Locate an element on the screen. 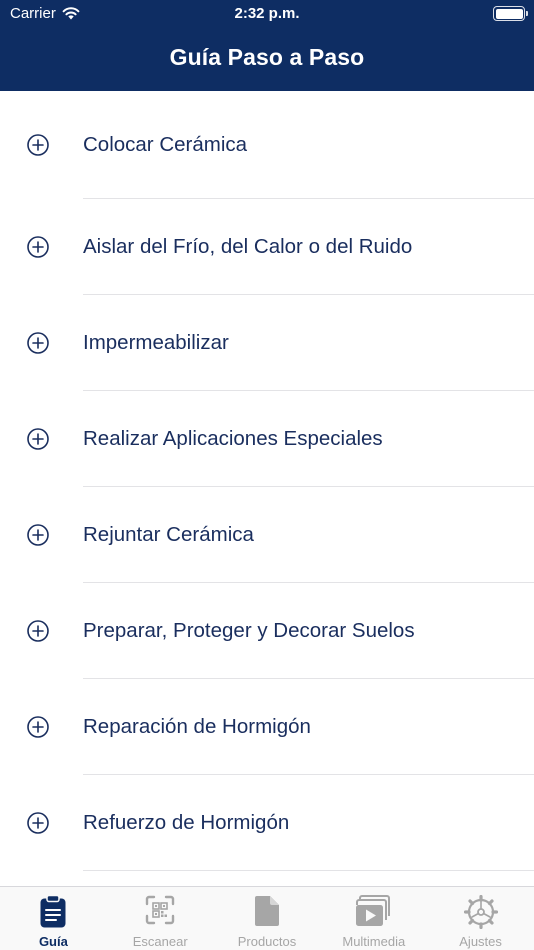 The width and height of the screenshot is (534, 950). list-item-reparacion-hormigon: Reparación de Hormigón is located at coordinates (267, 727).